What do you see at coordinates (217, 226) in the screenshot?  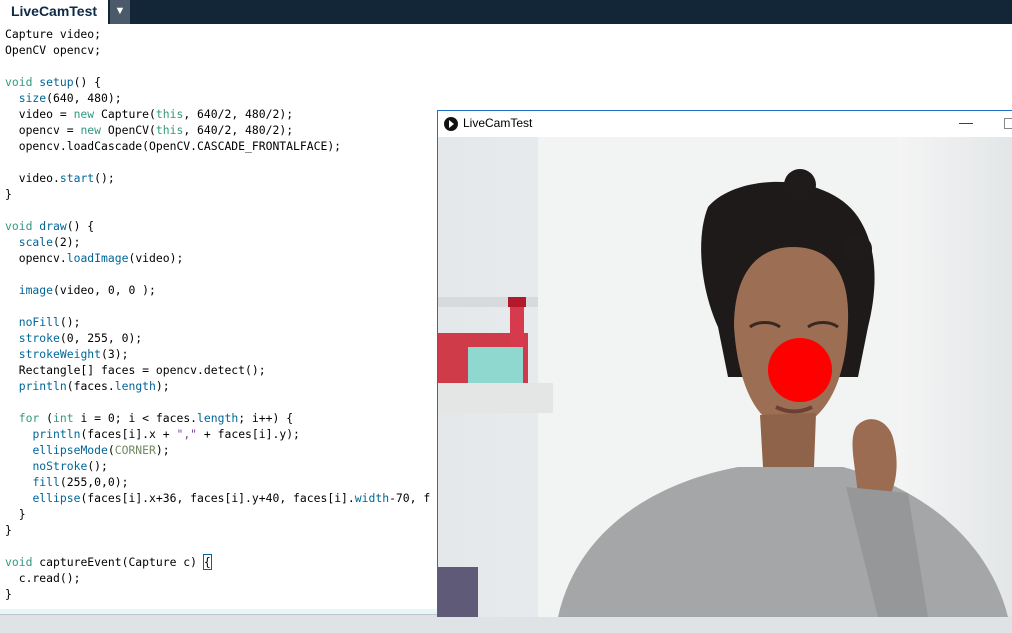 I see `code-line: void draw() {` at bounding box center [217, 226].